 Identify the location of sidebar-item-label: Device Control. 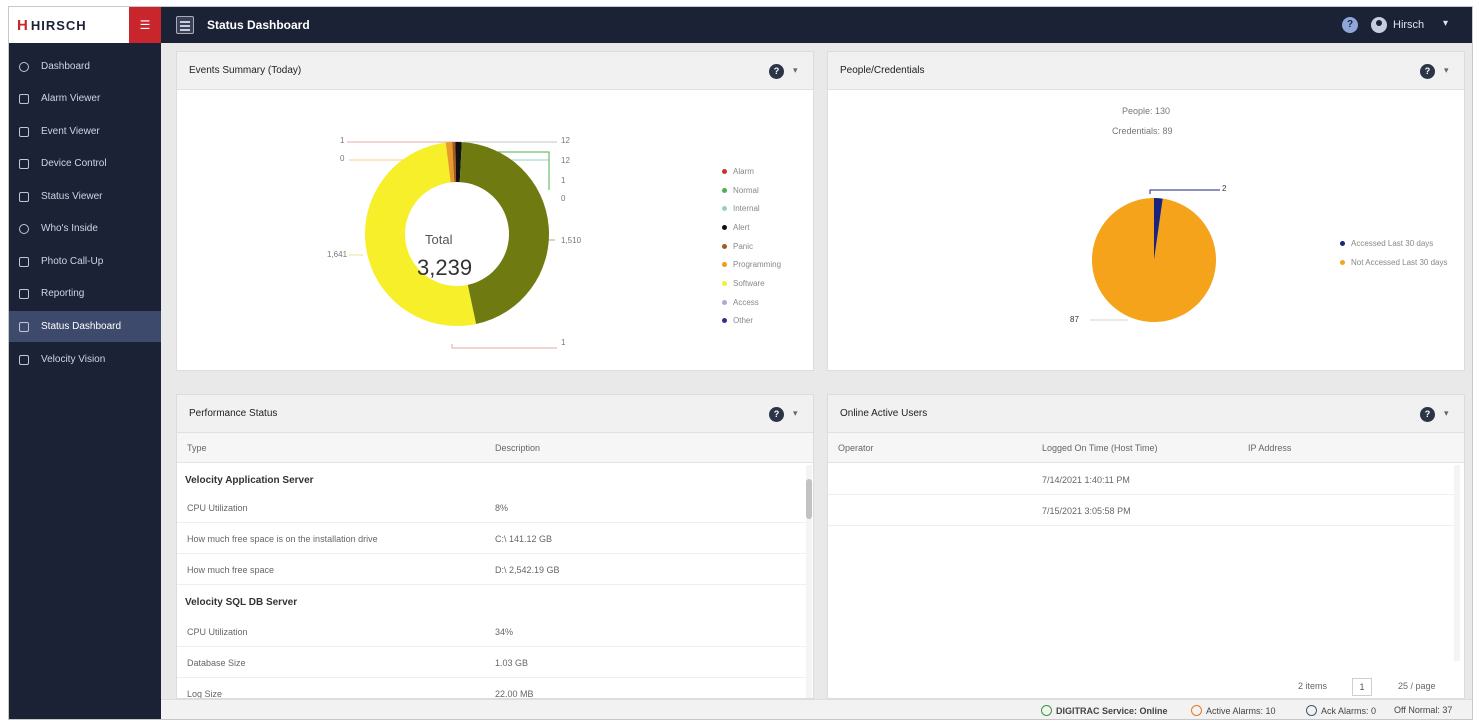
(74, 163).